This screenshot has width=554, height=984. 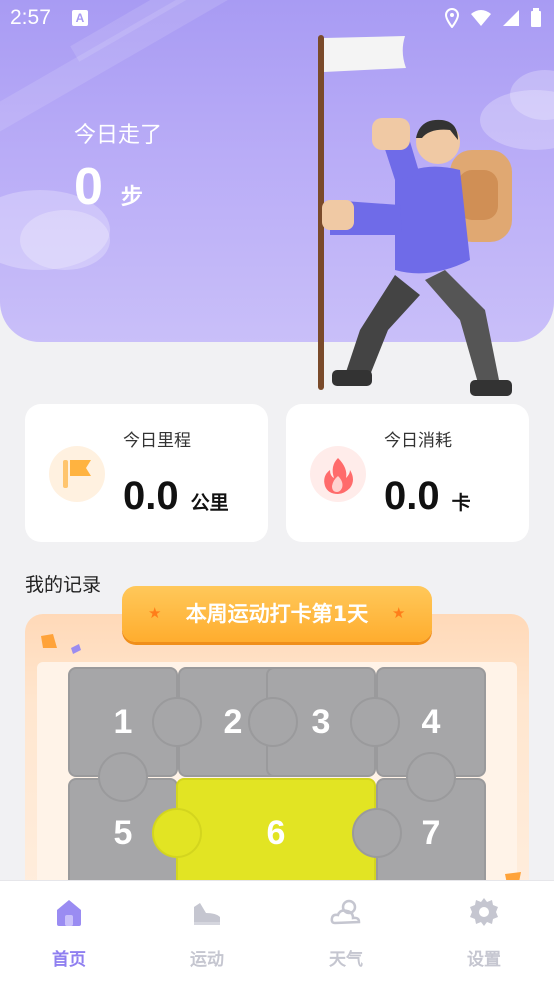 What do you see at coordinates (108, 187) in the screenshot?
I see `steps-display: 0 步` at bounding box center [108, 187].